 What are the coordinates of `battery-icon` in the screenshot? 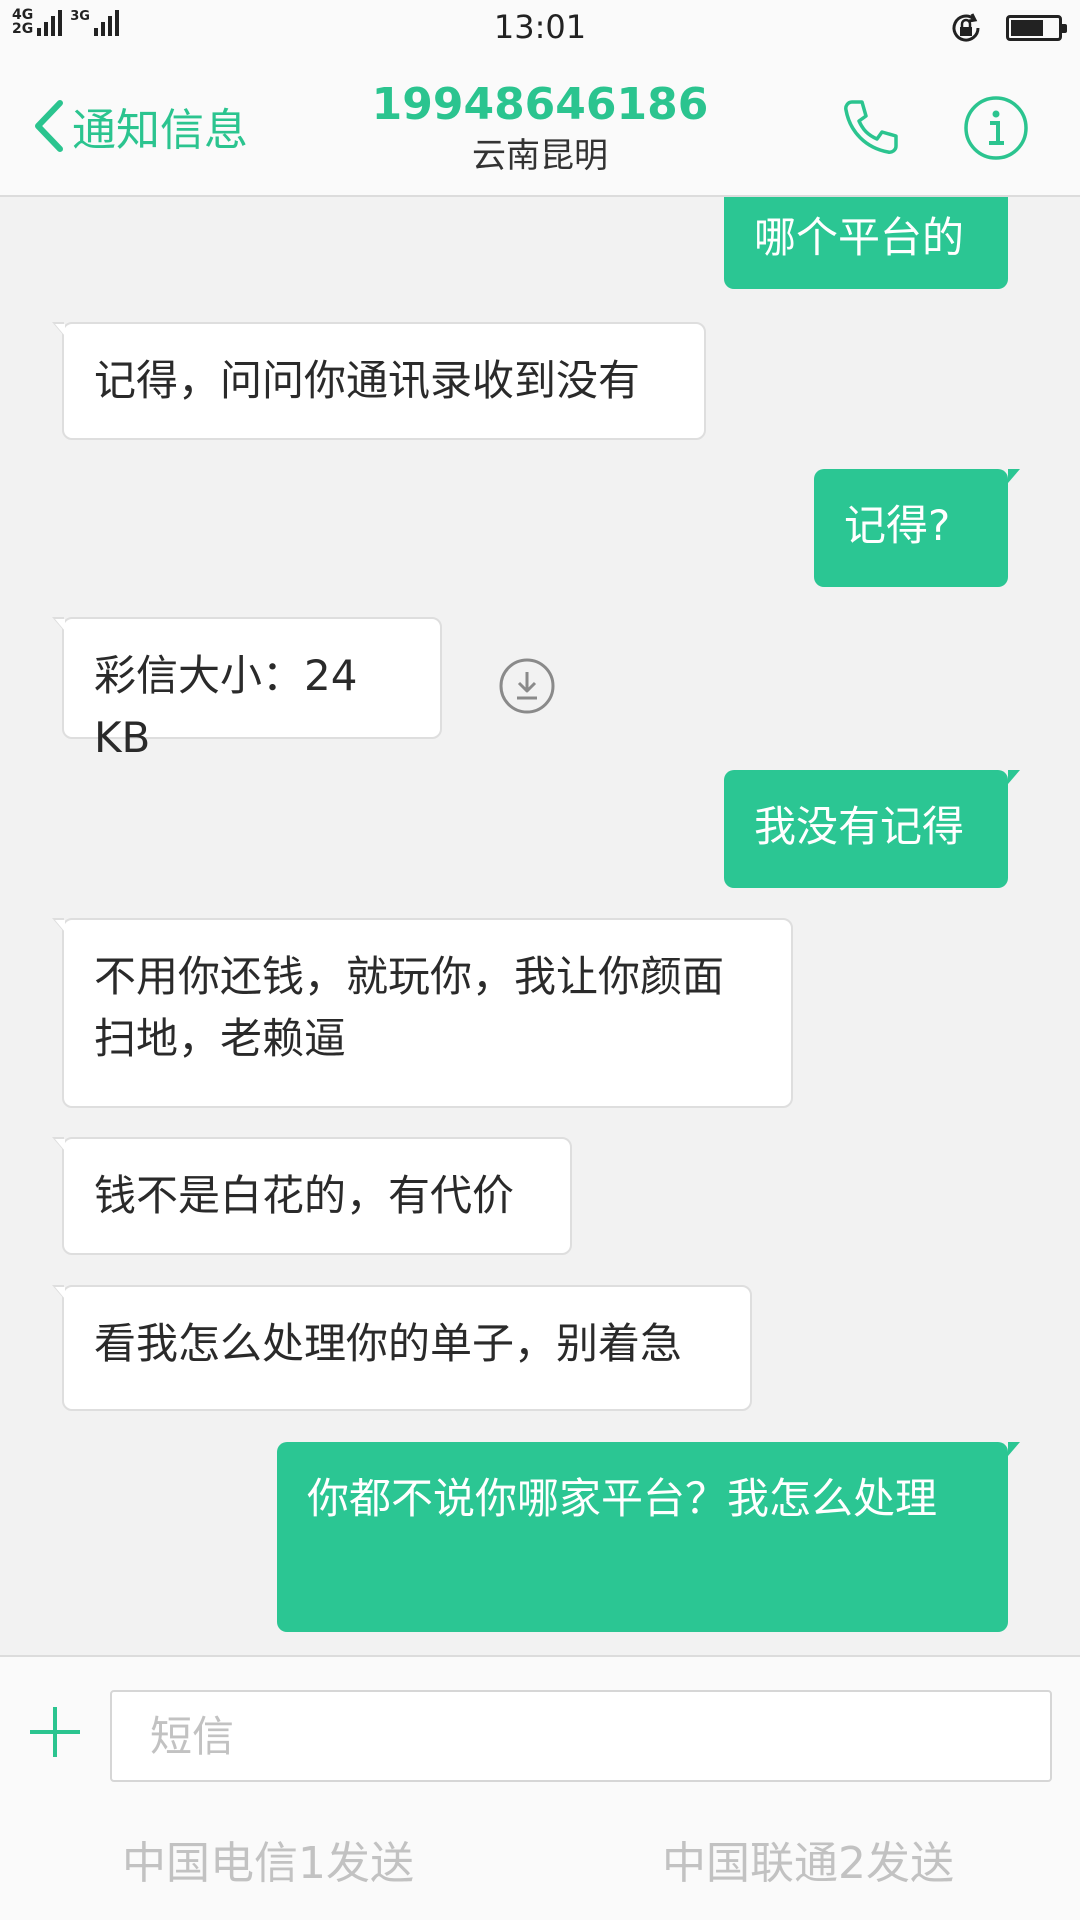 It's located at (1036, 28).